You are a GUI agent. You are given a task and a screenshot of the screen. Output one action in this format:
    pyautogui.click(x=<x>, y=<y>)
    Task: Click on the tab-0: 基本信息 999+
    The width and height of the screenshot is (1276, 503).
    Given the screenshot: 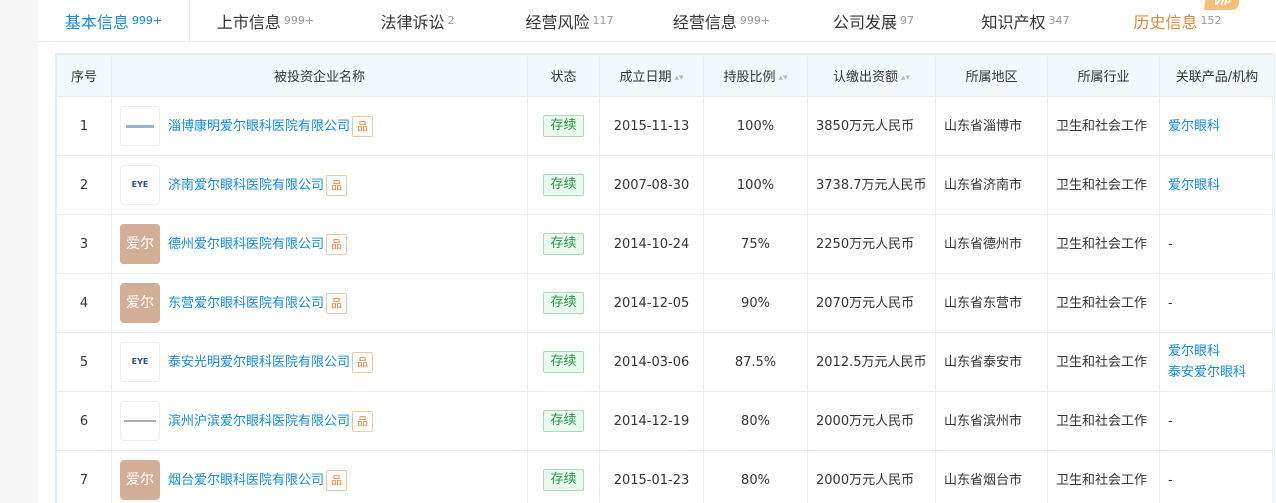 What is the action you would take?
    pyautogui.click(x=114, y=20)
    